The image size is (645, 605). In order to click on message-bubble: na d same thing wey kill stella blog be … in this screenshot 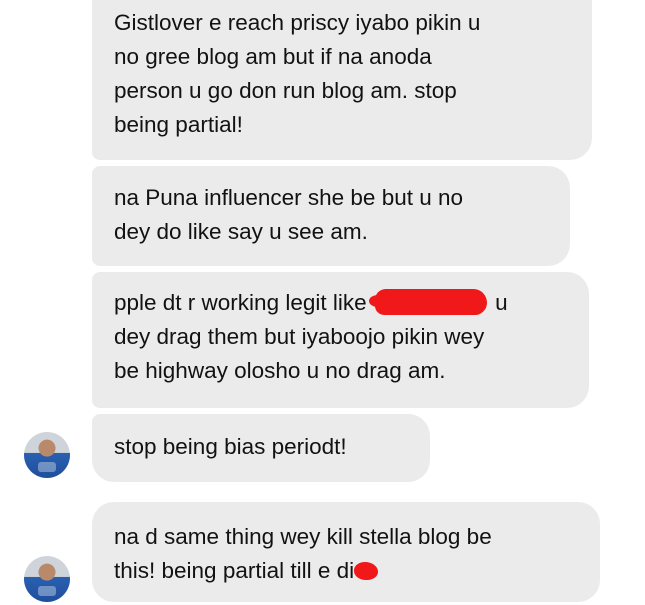, I will do `click(346, 552)`.